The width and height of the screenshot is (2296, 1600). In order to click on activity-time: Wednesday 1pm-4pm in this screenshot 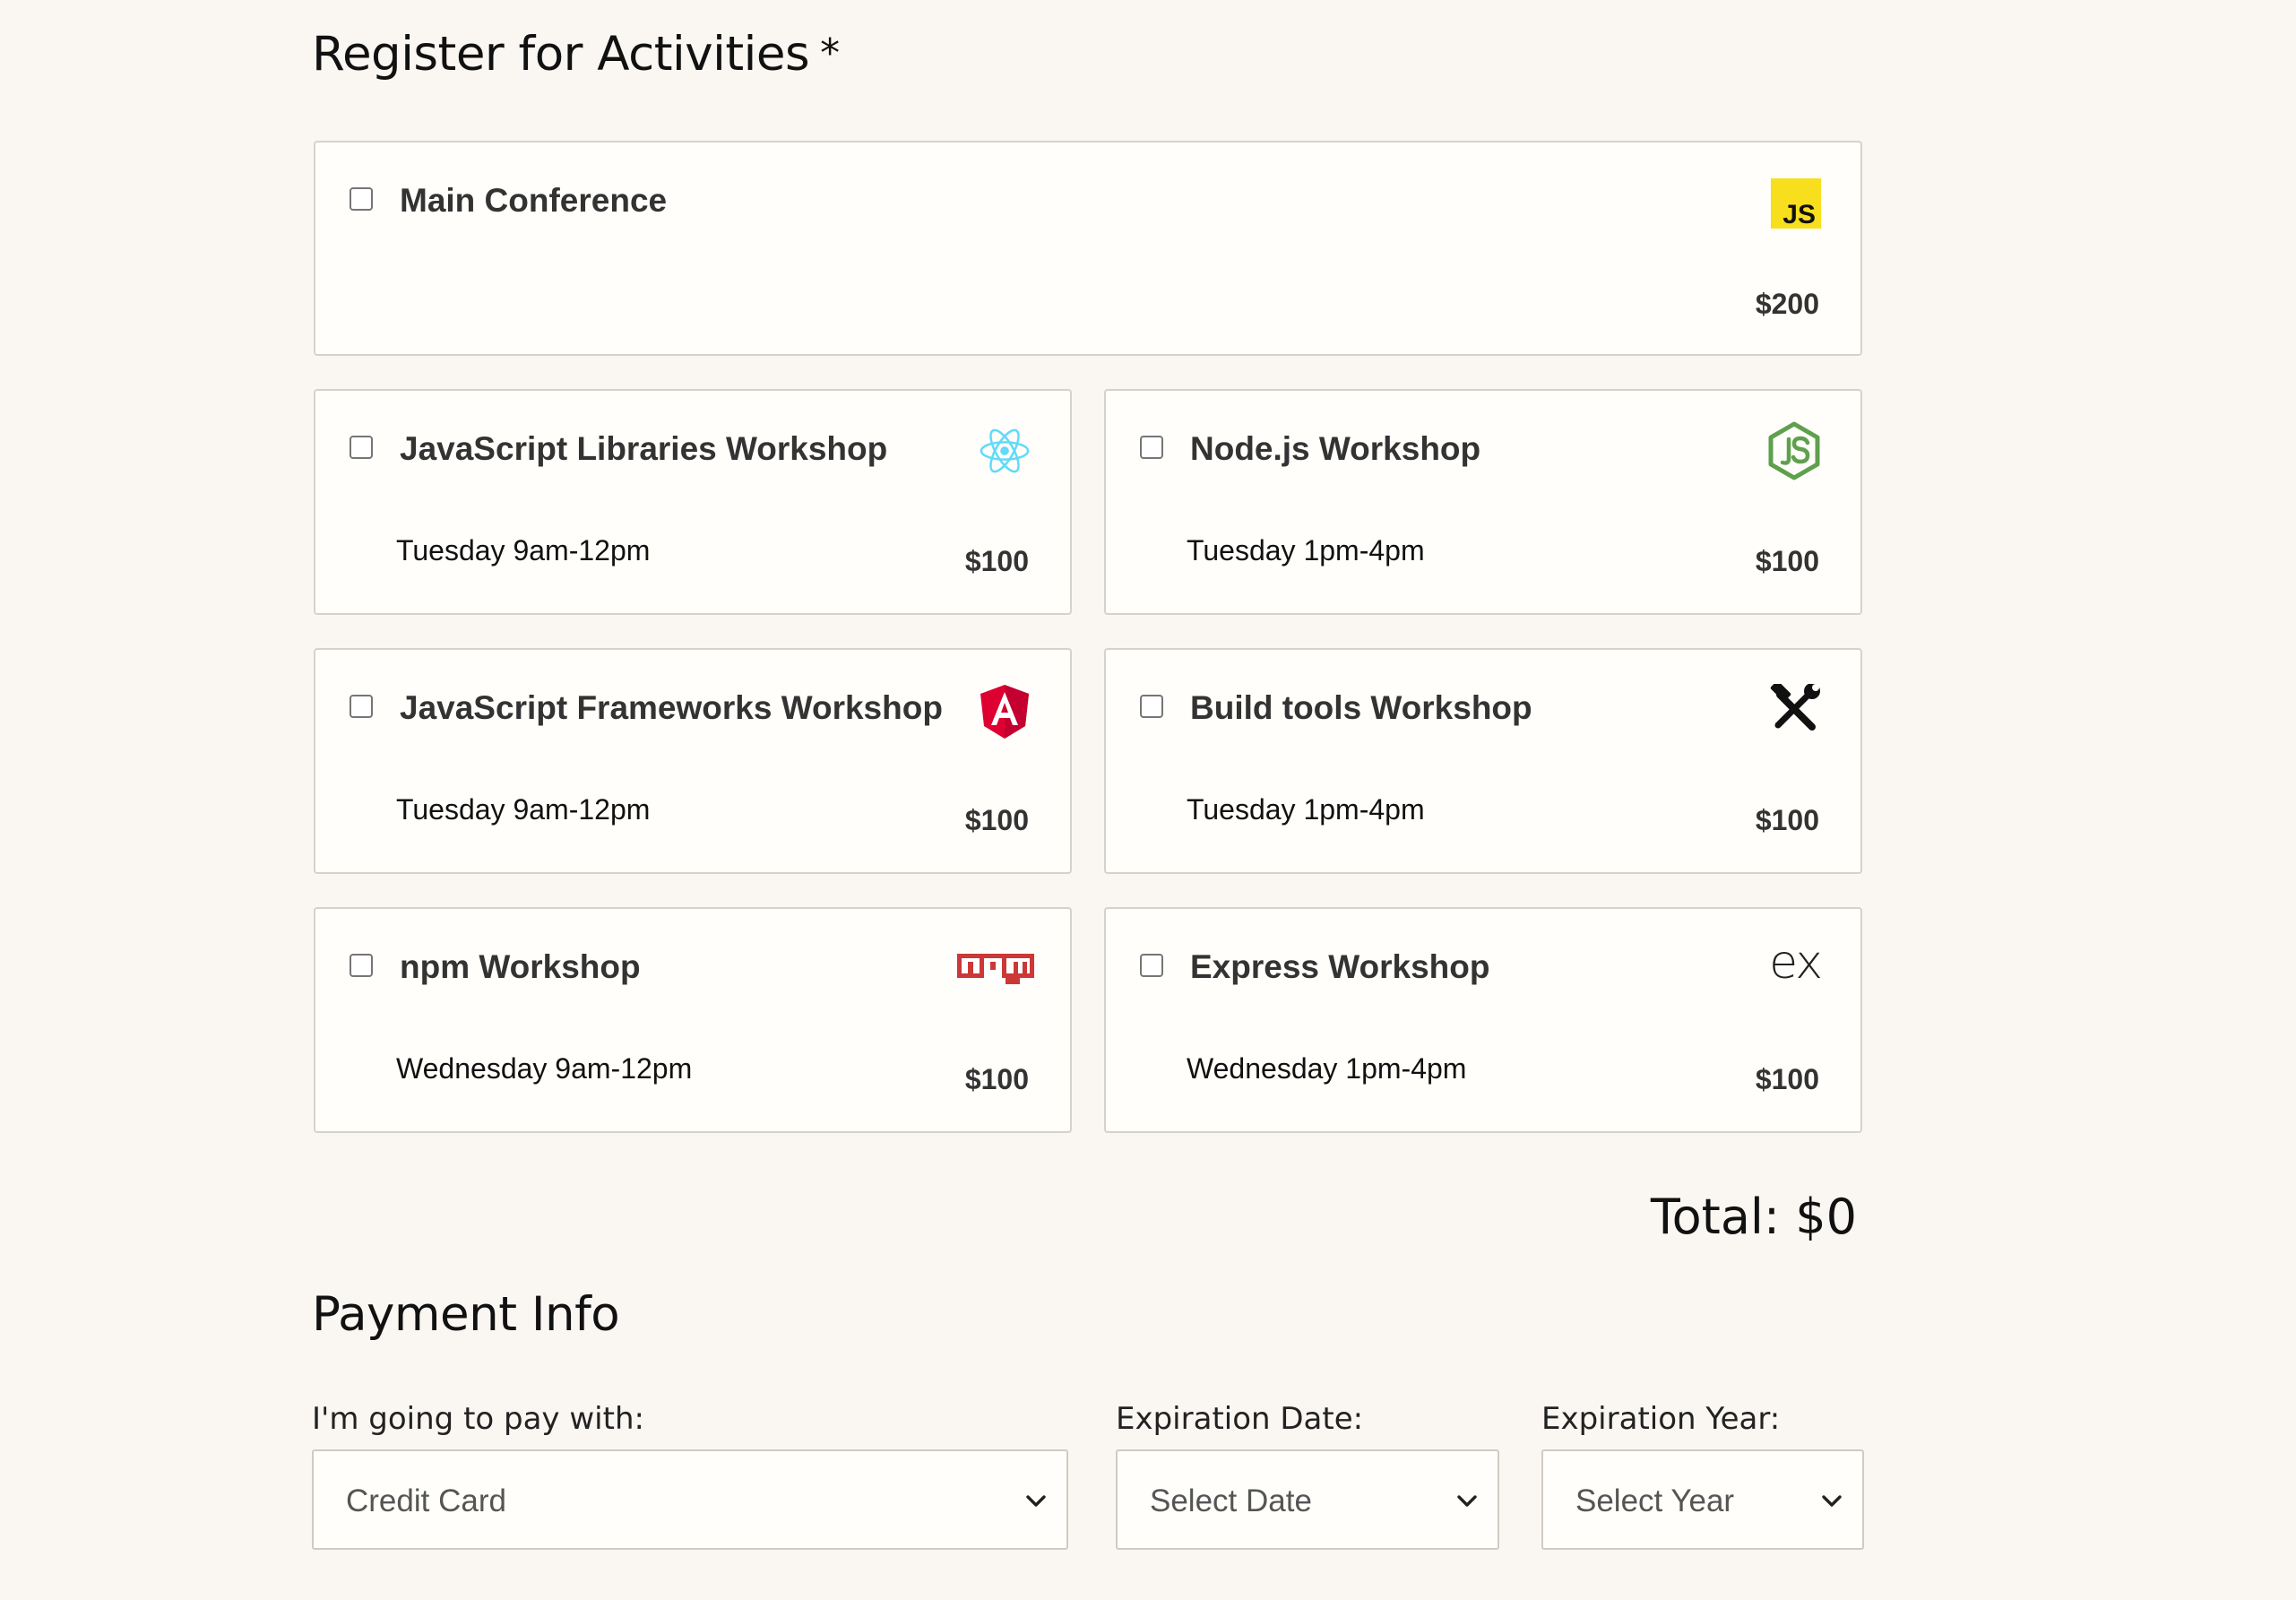, I will do `click(1327, 1069)`.